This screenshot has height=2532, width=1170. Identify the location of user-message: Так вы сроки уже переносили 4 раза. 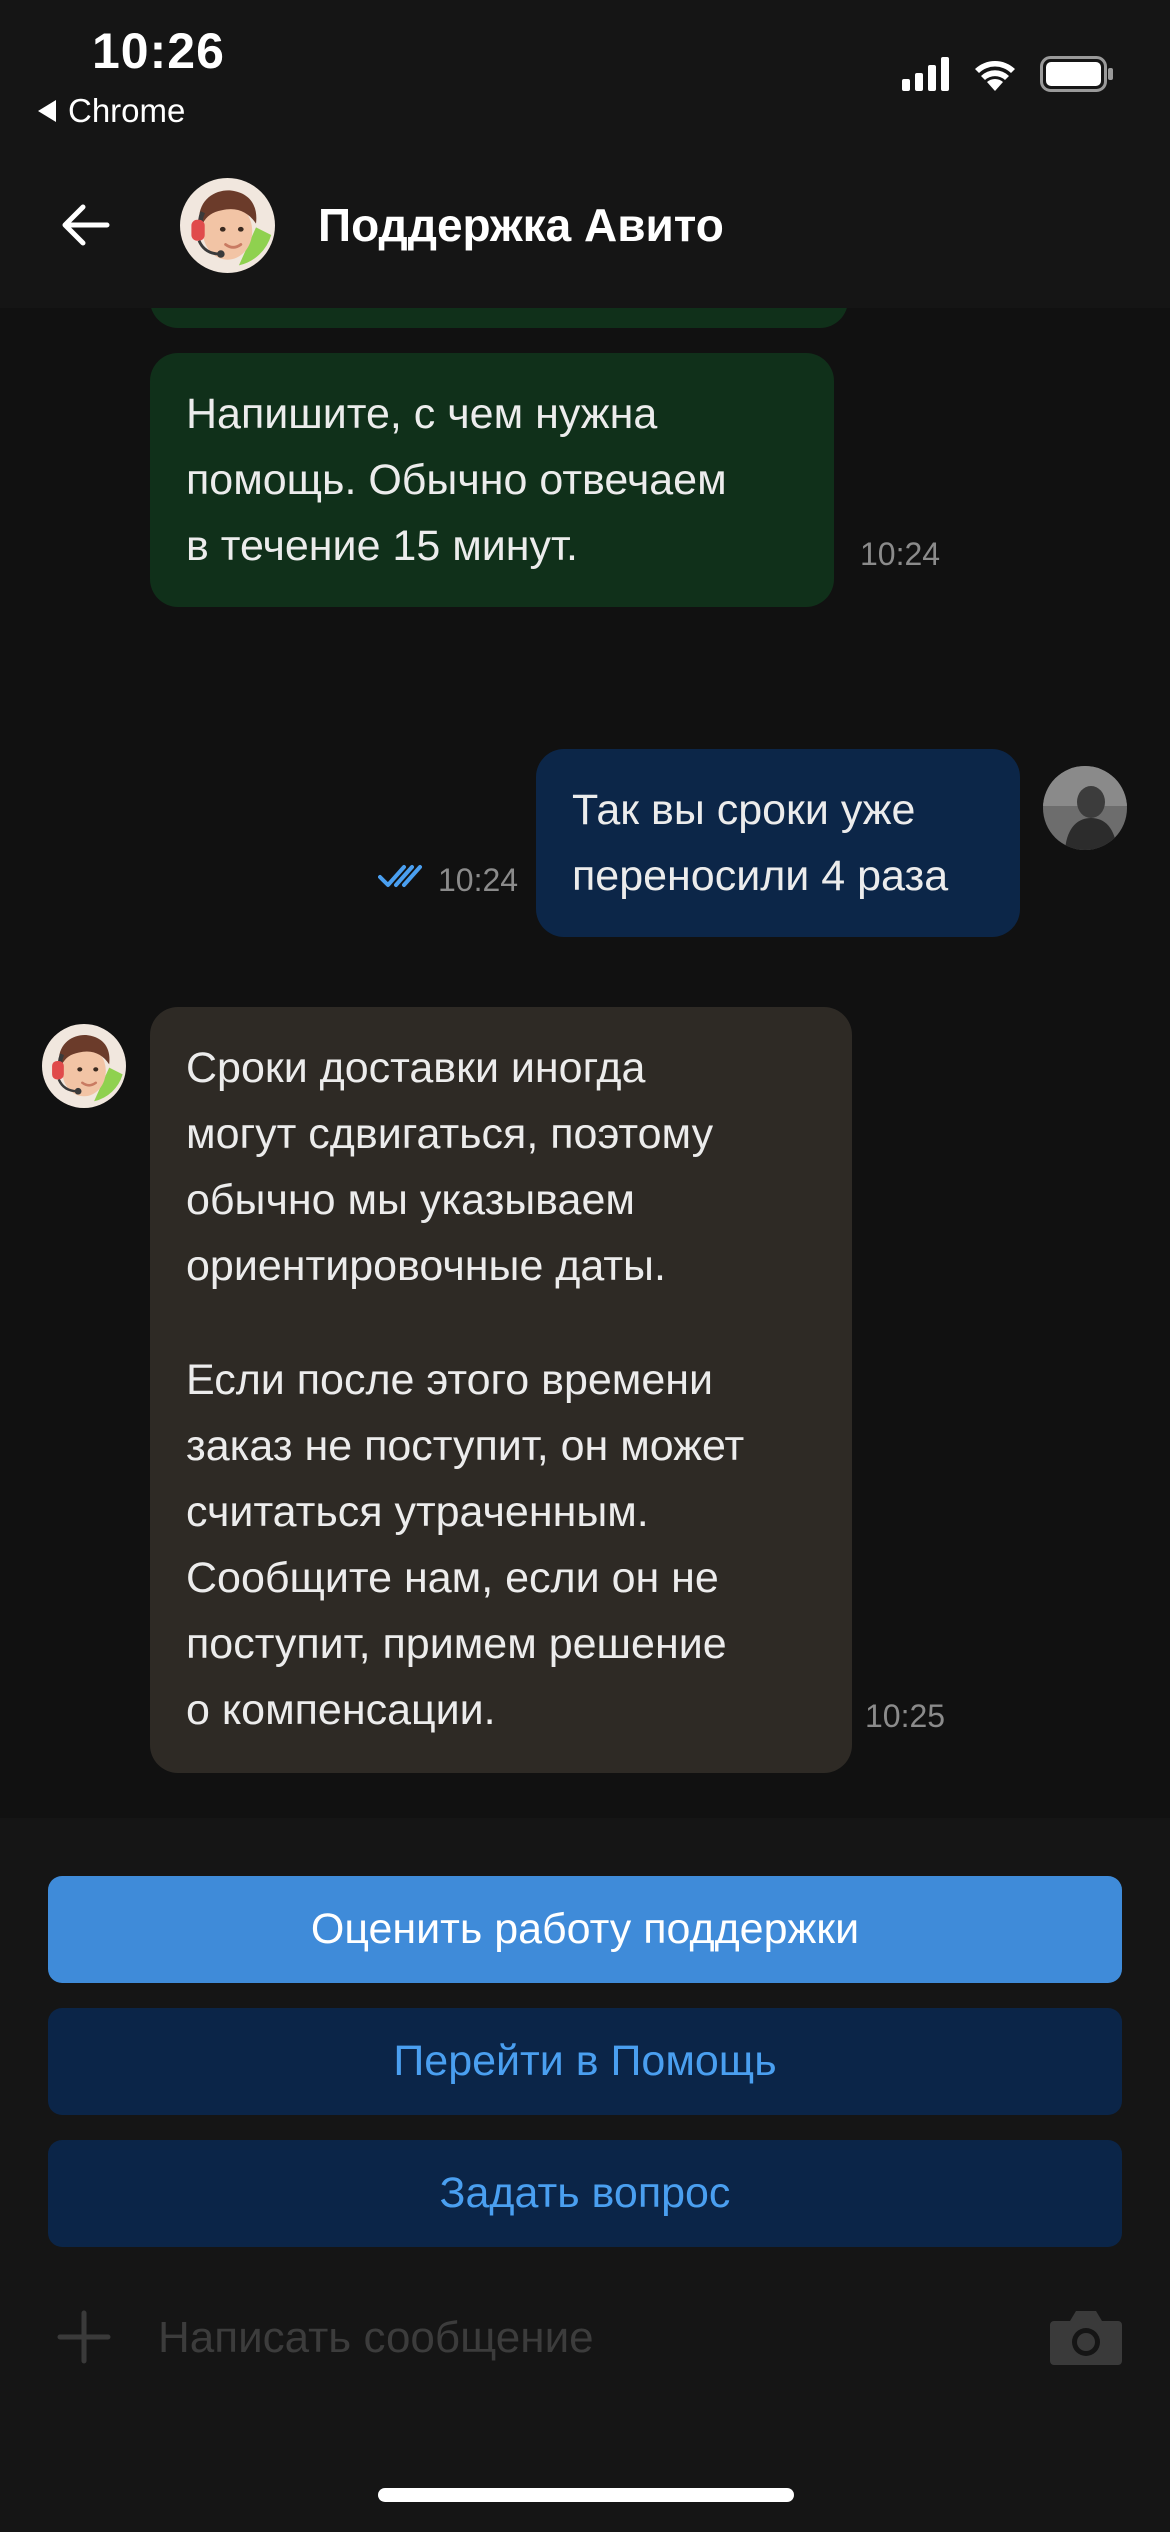
(778, 843).